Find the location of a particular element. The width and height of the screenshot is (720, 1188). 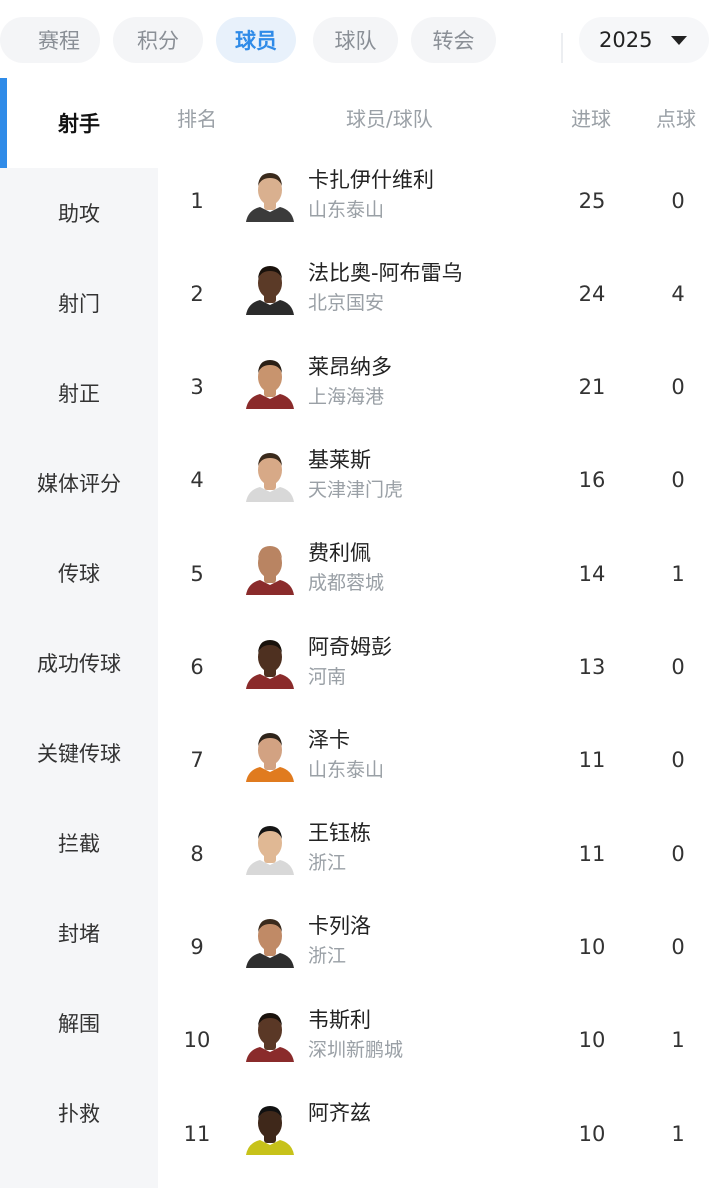

sidebar-item-assists: 助攻 is located at coordinates (79, 213).